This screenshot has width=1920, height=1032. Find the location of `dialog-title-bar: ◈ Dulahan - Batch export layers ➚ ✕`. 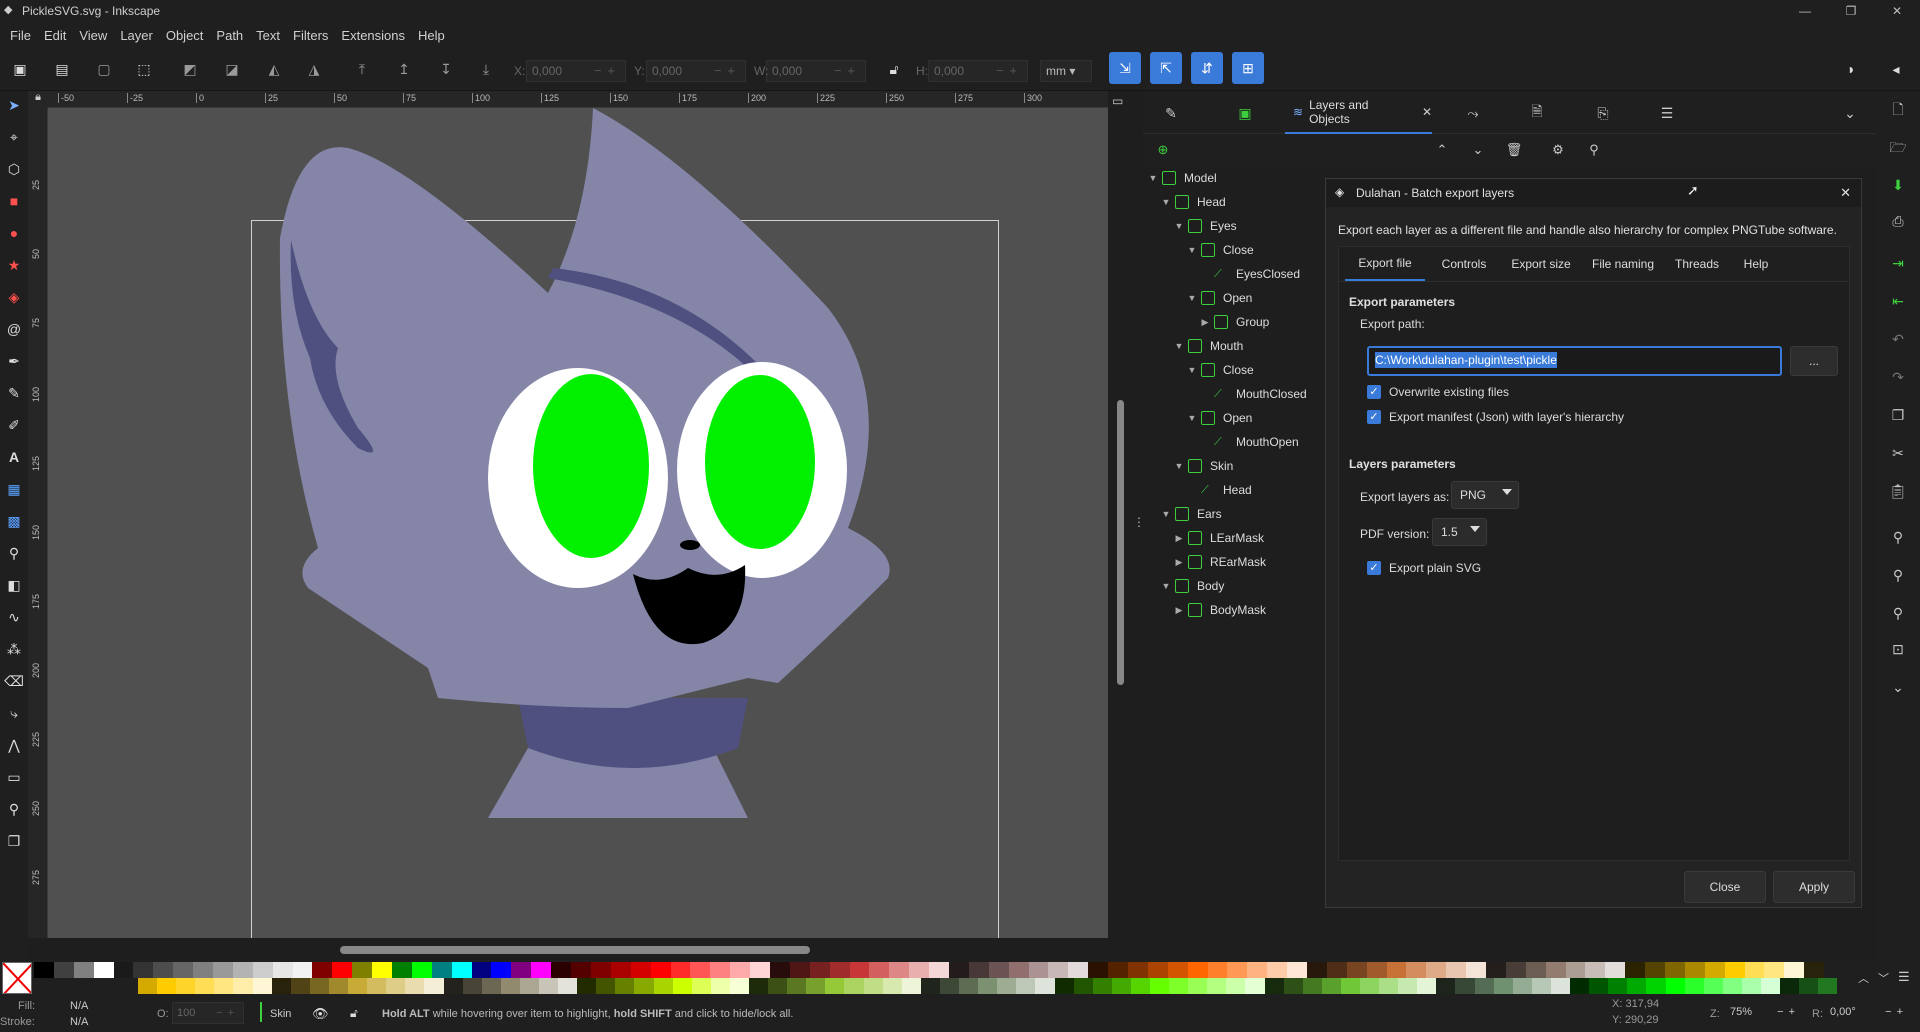

dialog-title-bar: ◈ Dulahan - Batch export layers ➚ ✕ is located at coordinates (1593, 193).